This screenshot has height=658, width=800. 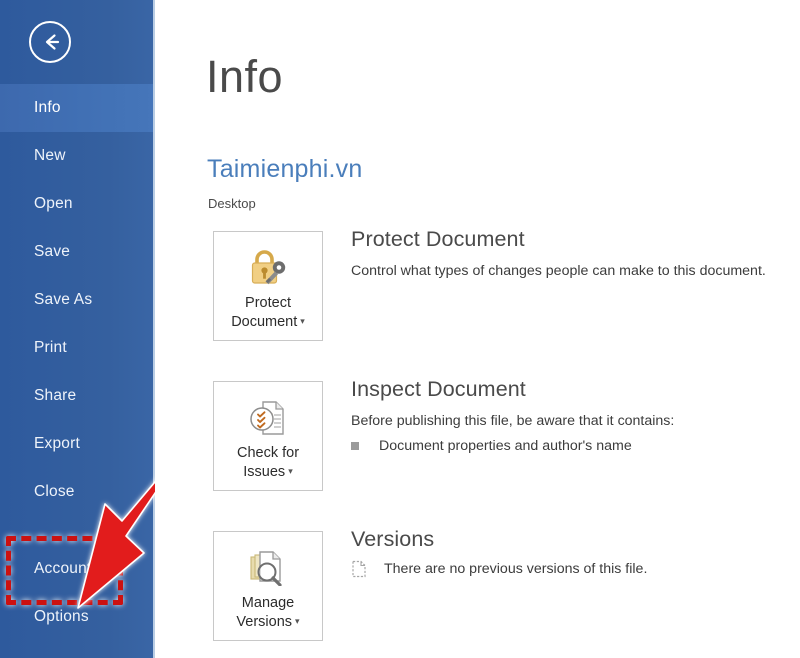 I want to click on protect-document-button: Protect Document ▾, so click(x=268, y=286).